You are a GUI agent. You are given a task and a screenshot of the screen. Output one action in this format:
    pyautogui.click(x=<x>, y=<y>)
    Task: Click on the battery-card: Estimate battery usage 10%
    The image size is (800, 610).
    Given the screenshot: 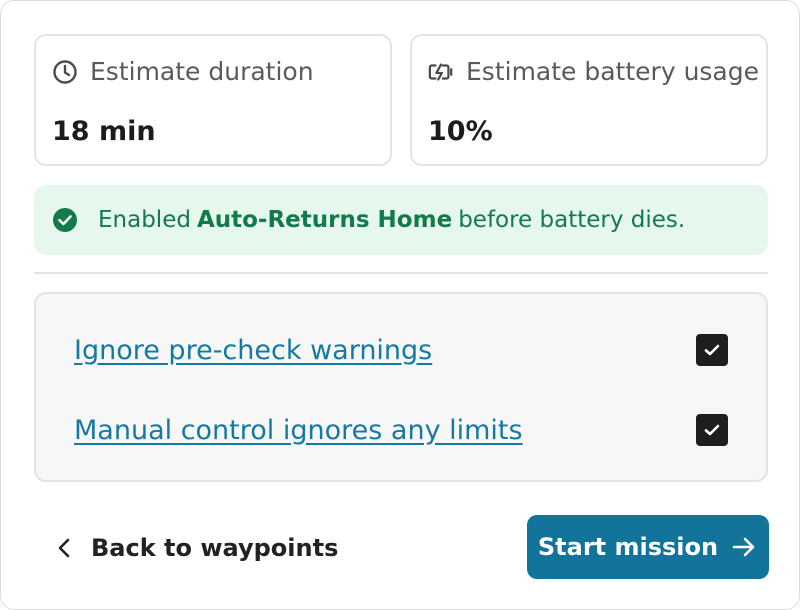 What is the action you would take?
    pyautogui.click(x=589, y=100)
    